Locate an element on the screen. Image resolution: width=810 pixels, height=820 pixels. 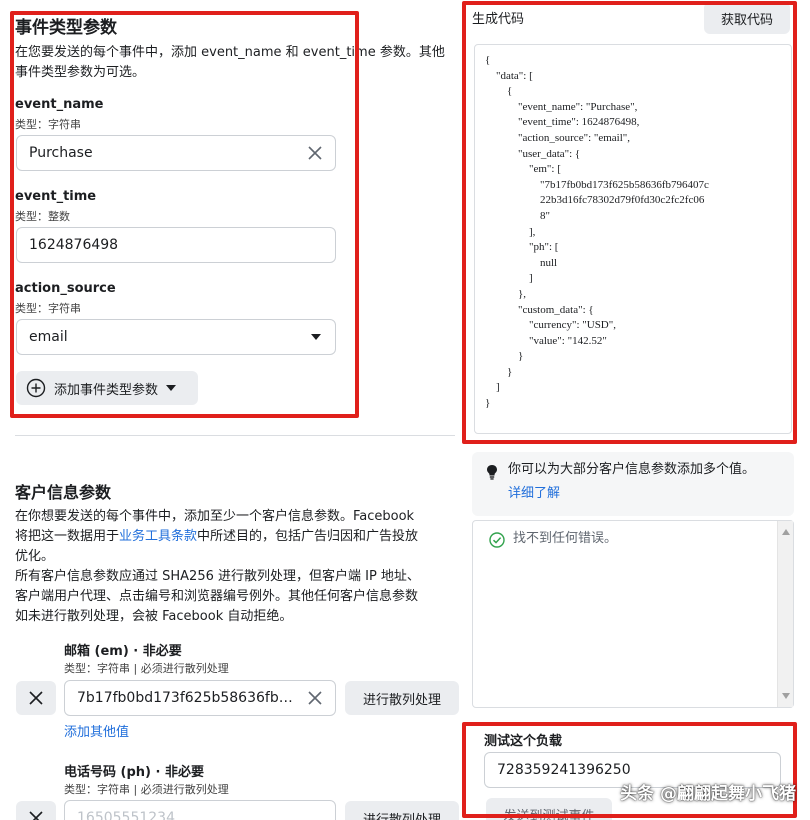
phone-type: 类型：字符串 | 必须进行散列处理 is located at coordinates (146, 789).